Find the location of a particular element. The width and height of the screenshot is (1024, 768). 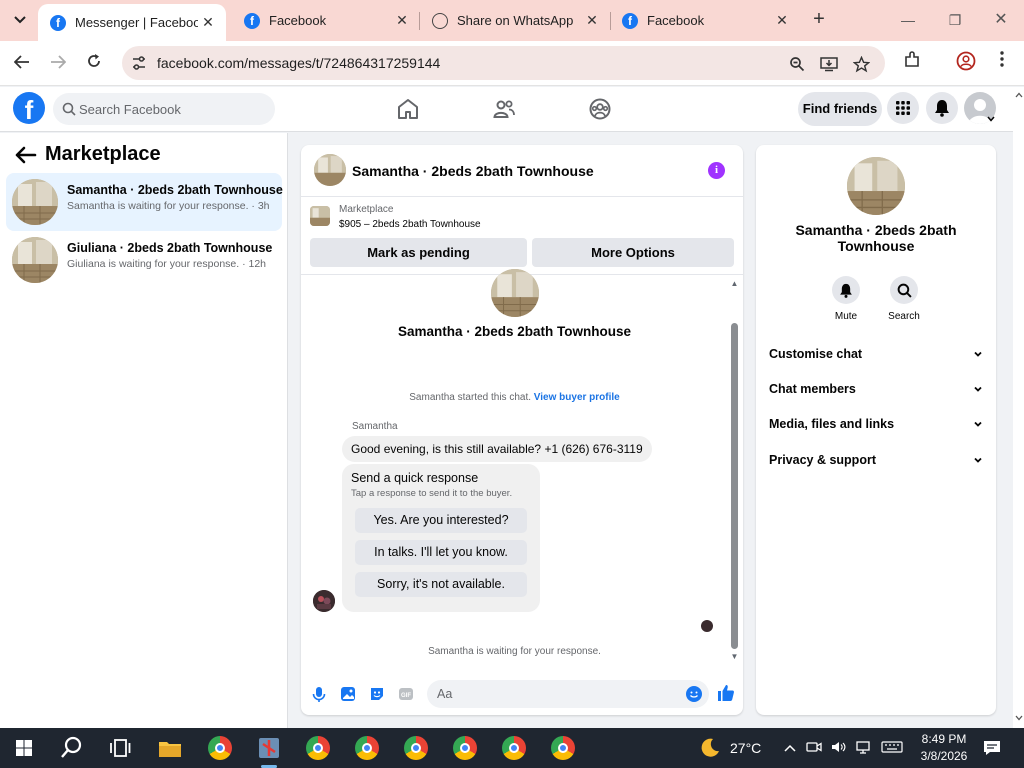

chat-scroll-down-icon: ▼ is located at coordinates (734, 656).